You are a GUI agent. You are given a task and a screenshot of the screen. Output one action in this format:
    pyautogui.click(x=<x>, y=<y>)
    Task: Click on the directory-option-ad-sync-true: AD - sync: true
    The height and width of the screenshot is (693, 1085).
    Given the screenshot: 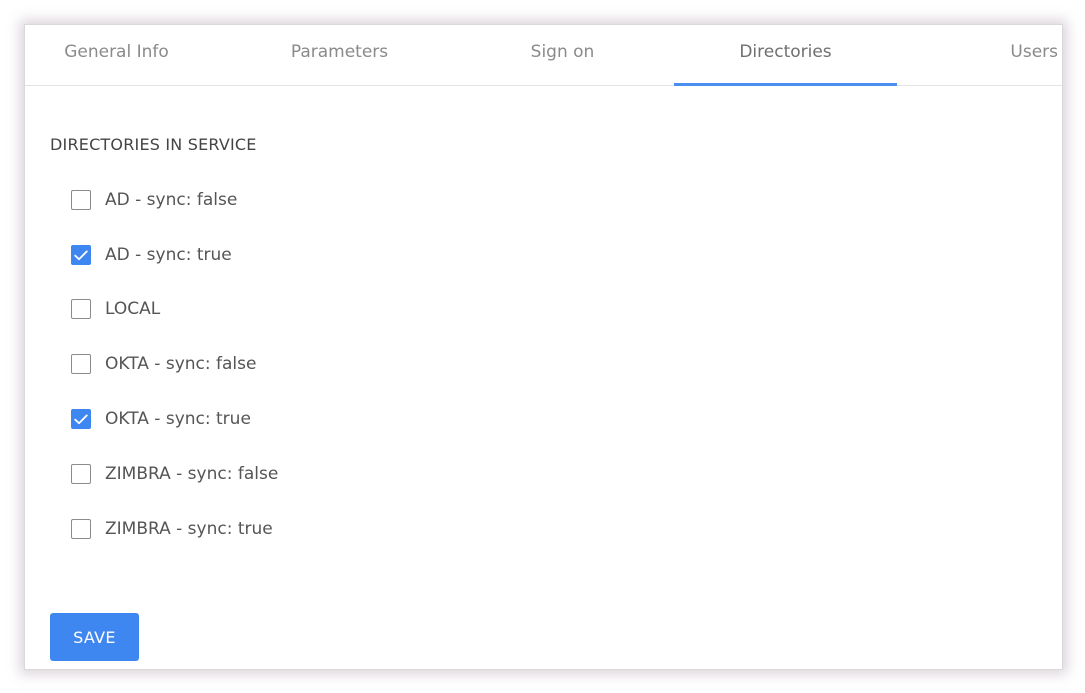 What is the action you would take?
    pyautogui.click(x=151, y=255)
    